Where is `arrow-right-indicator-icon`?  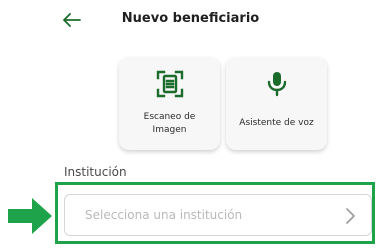
arrow-right-indicator-icon is located at coordinates (30, 216).